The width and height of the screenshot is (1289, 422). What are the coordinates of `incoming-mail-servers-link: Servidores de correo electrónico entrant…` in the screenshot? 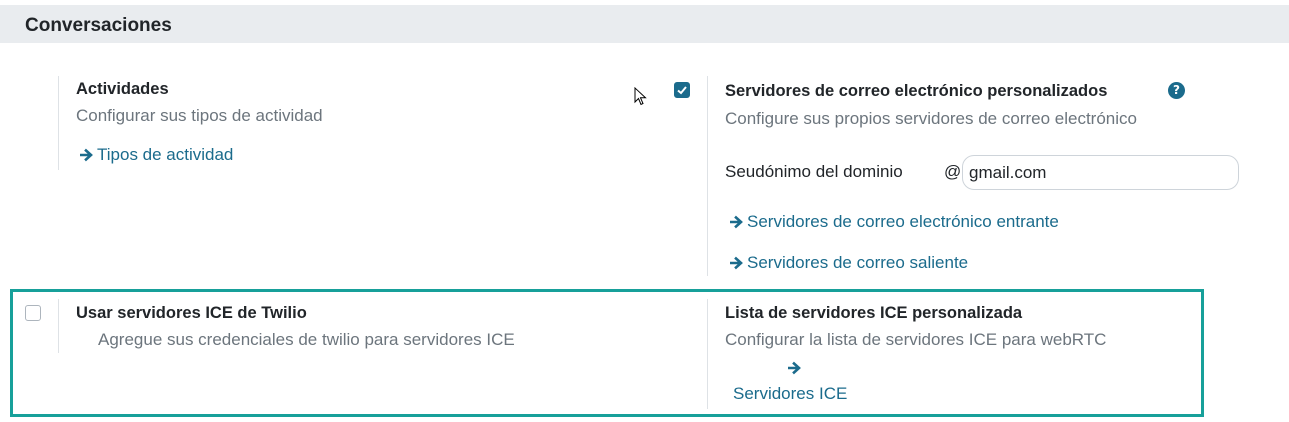 It's located at (894, 222).